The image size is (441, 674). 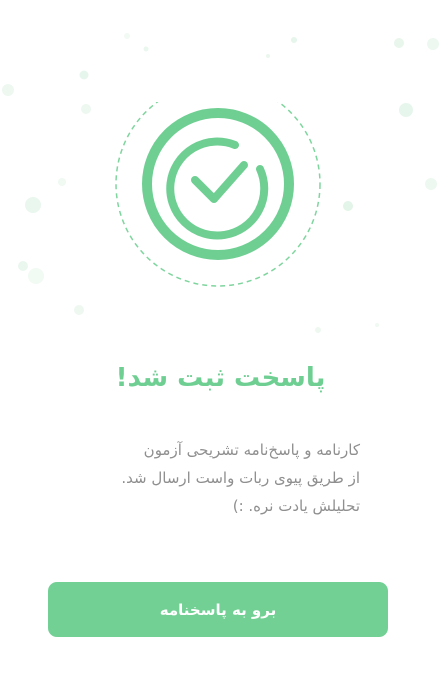 What do you see at coordinates (218, 194) in the screenshot?
I see `check-circle-icon` at bounding box center [218, 194].